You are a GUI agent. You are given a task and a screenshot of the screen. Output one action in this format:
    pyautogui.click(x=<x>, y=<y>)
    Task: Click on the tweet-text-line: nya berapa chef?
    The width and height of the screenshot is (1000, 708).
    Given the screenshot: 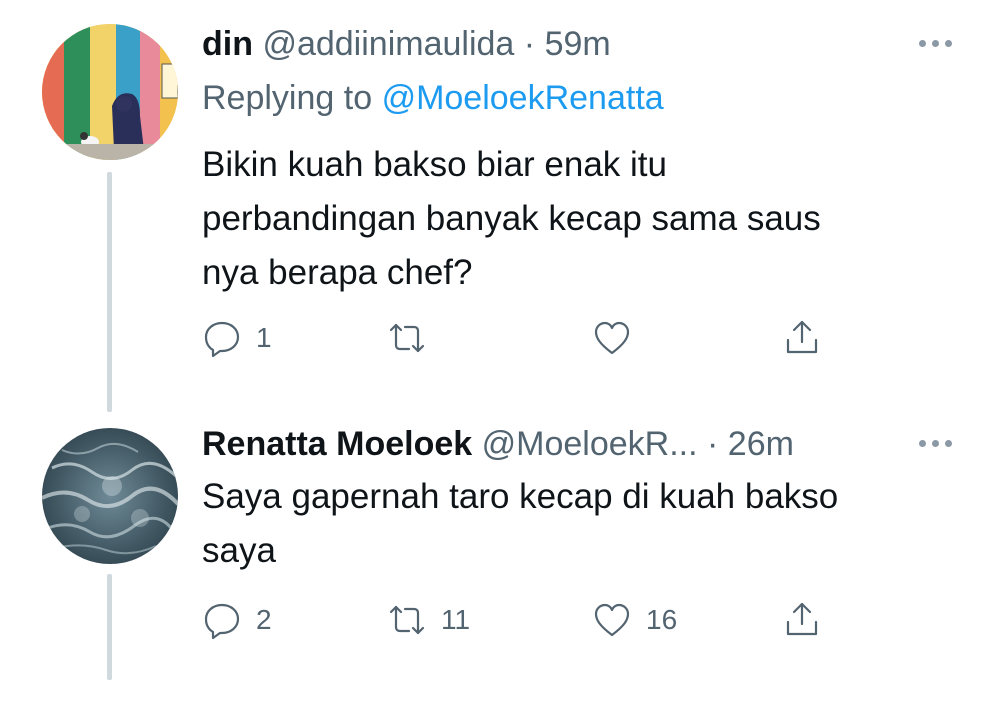 What is the action you would take?
    pyautogui.click(x=337, y=272)
    